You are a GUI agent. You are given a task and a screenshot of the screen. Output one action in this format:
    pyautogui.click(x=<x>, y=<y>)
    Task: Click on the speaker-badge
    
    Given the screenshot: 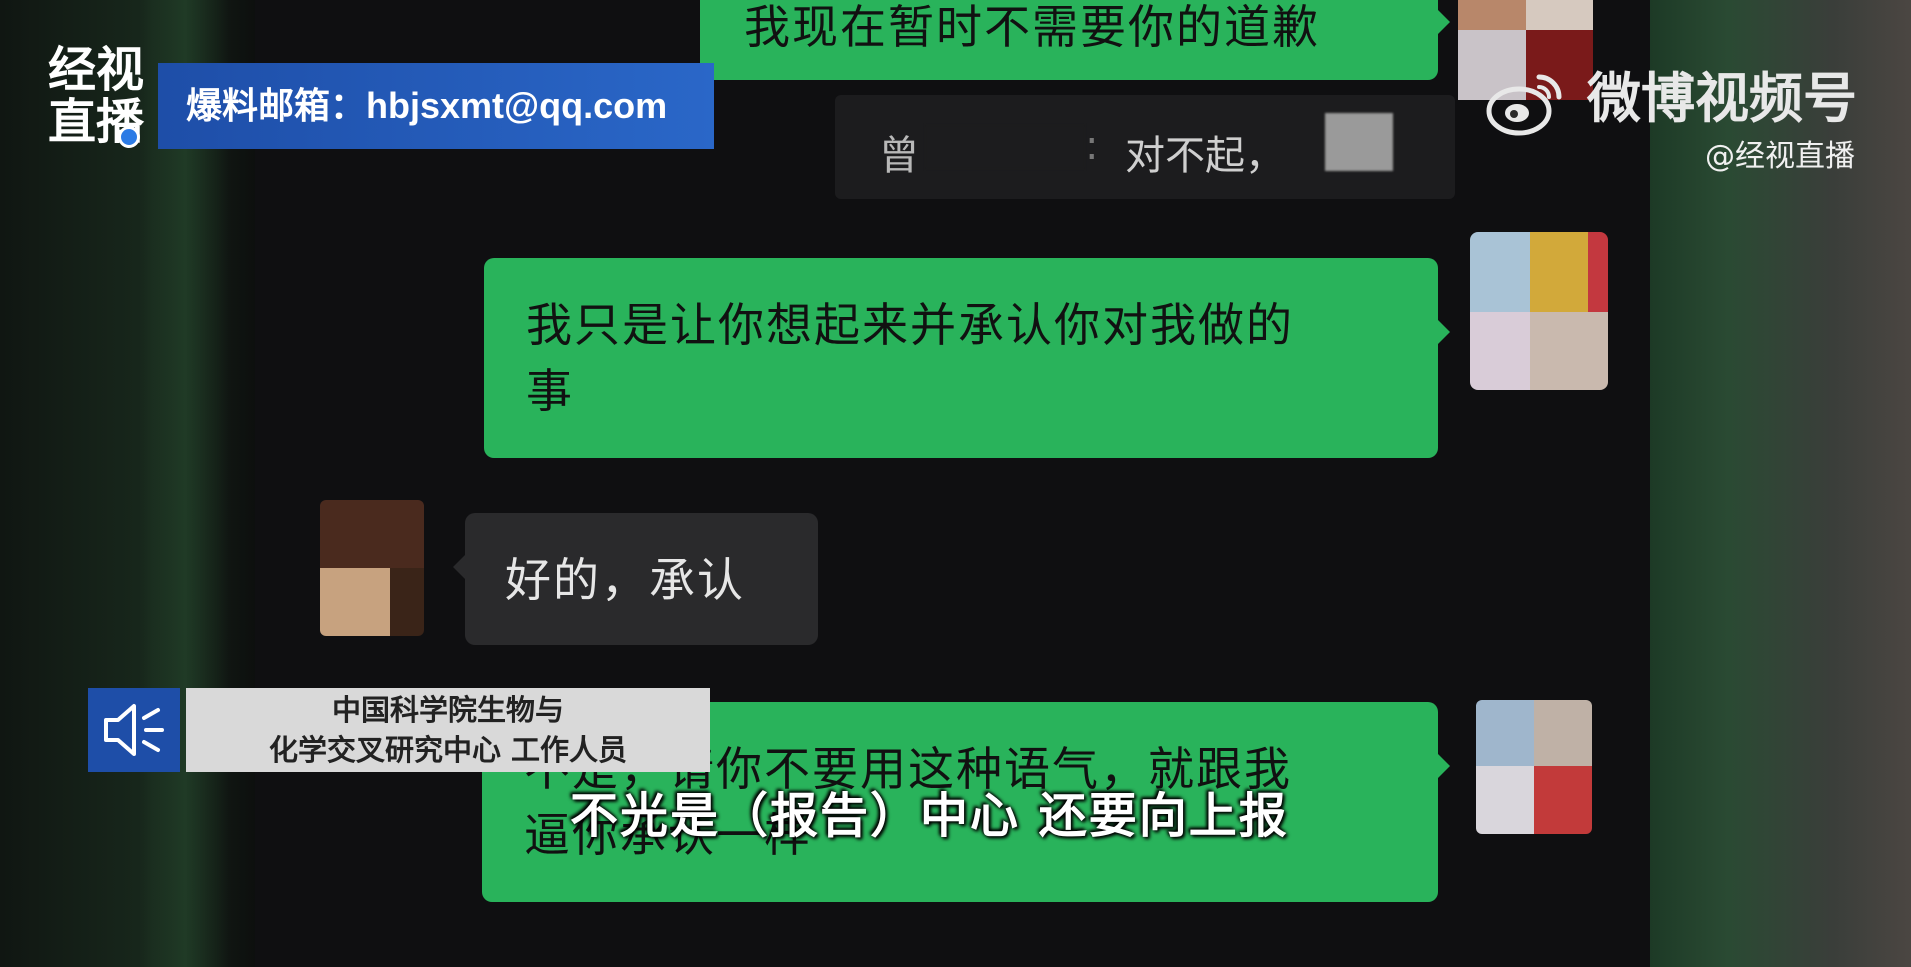 What is the action you would take?
    pyautogui.click(x=134, y=730)
    